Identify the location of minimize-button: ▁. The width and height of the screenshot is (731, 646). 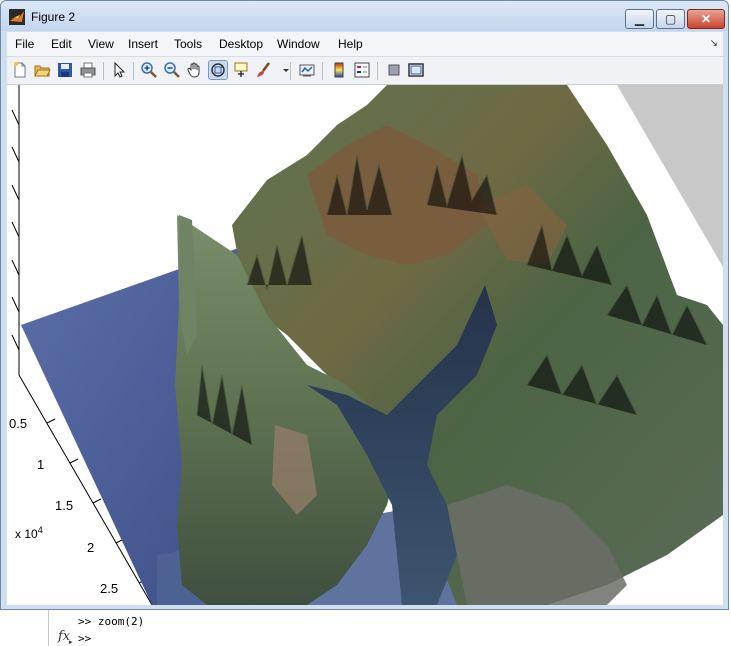
(639, 19).